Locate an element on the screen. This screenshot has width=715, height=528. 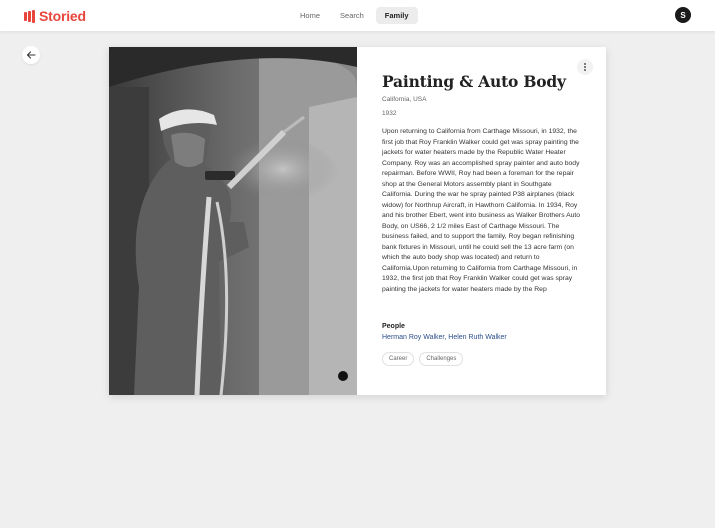
arrow-left-icon is located at coordinates (31, 55).